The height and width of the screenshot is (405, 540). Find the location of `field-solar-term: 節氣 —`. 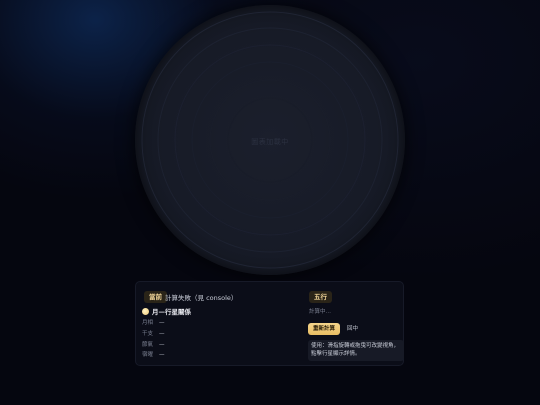

field-solar-term: 節氣 — is located at coordinates (153, 344).